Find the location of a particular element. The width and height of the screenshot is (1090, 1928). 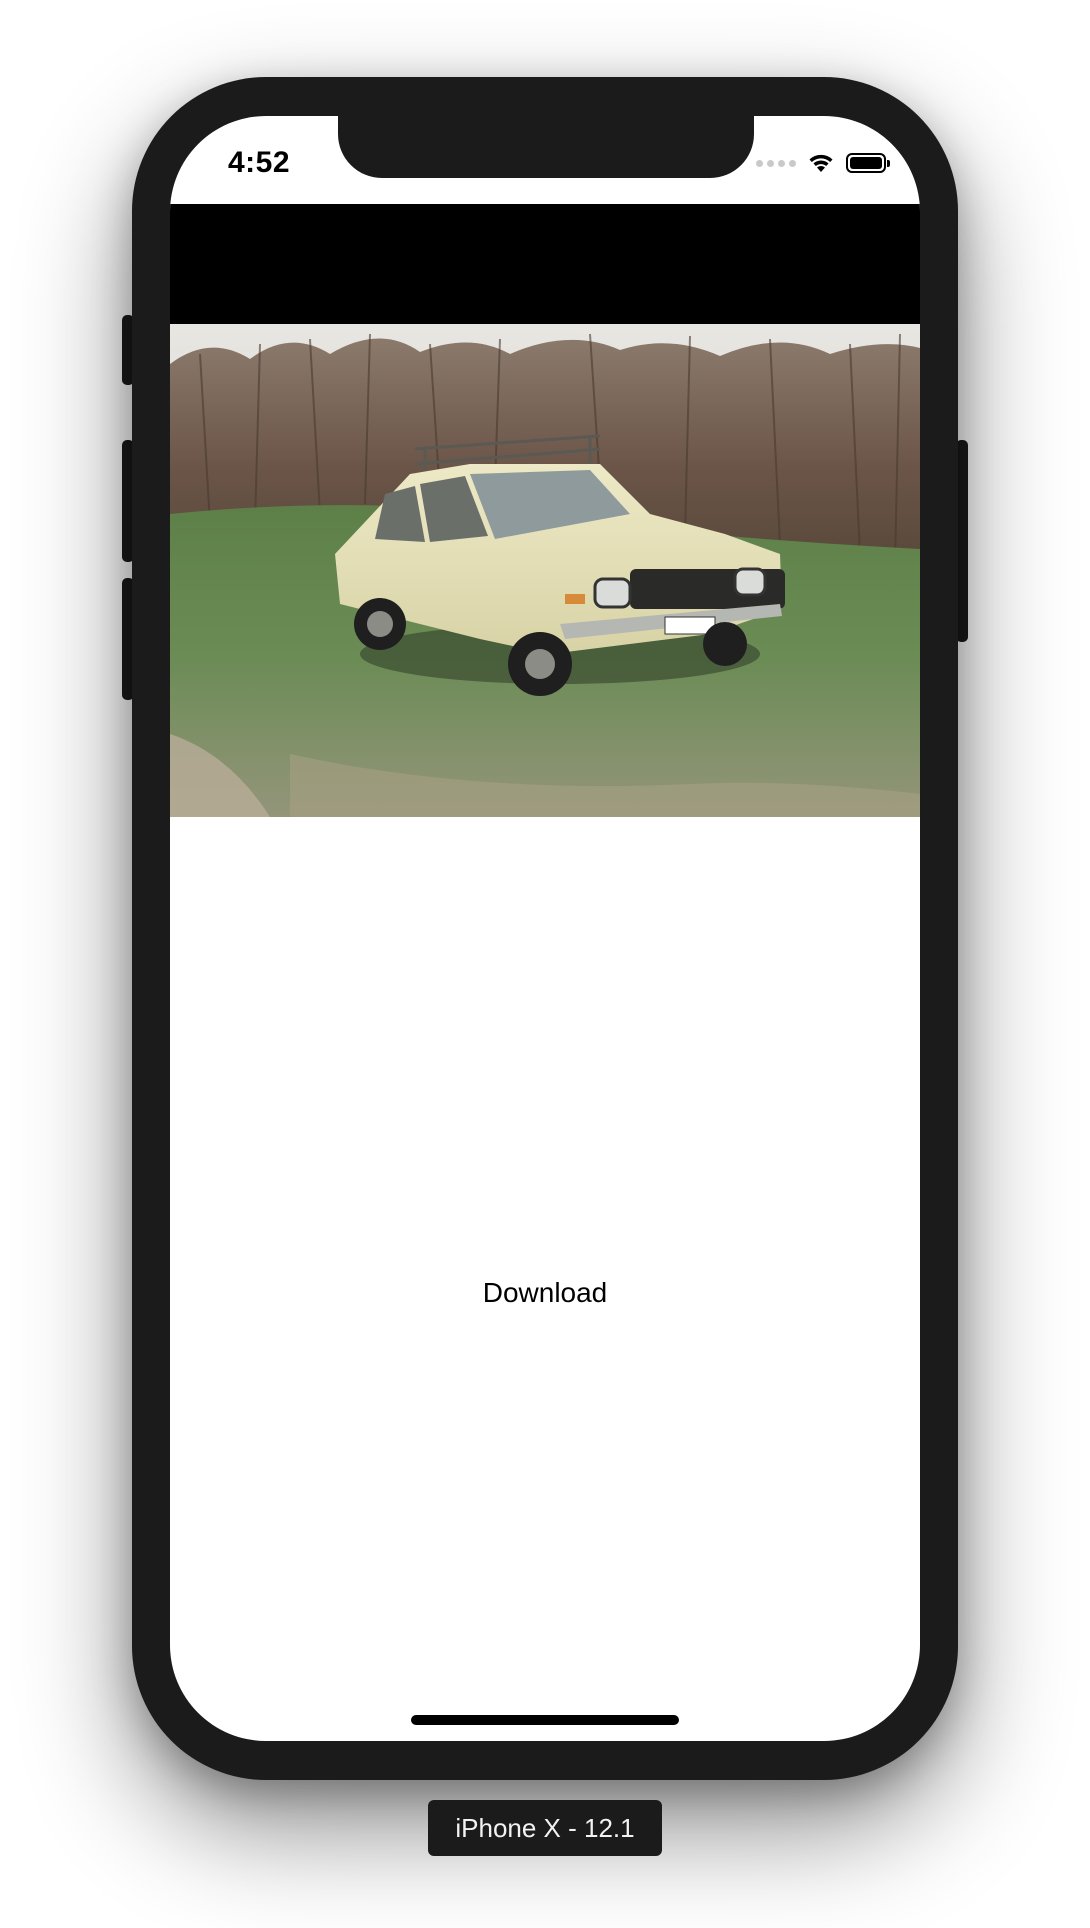

battery-icon is located at coordinates (868, 163).